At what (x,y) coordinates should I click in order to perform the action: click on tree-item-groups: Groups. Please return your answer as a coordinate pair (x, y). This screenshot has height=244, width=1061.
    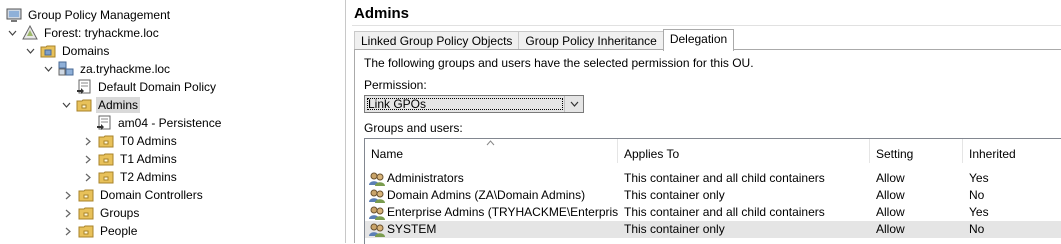
    Looking at the image, I should click on (101, 213).